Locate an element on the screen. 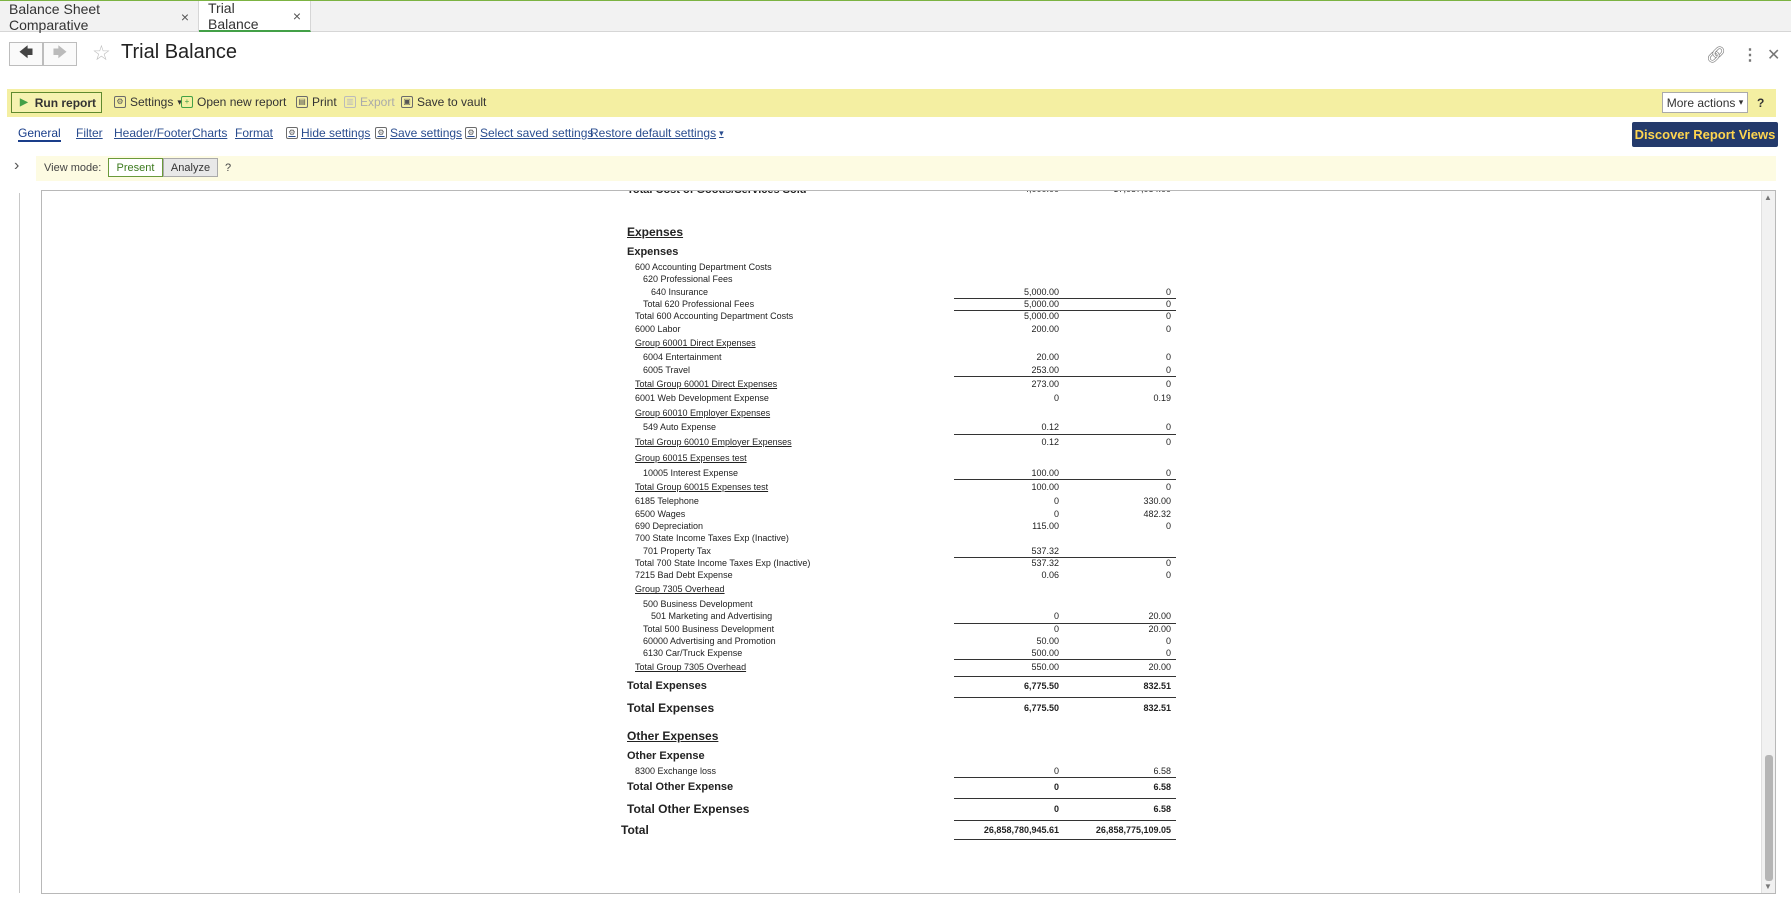 The height and width of the screenshot is (905, 1791). star-icon: ☆ is located at coordinates (101, 53).